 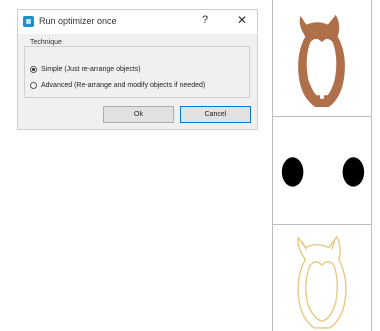 What do you see at coordinates (138, 114) in the screenshot?
I see `ok-button: Ok` at bounding box center [138, 114].